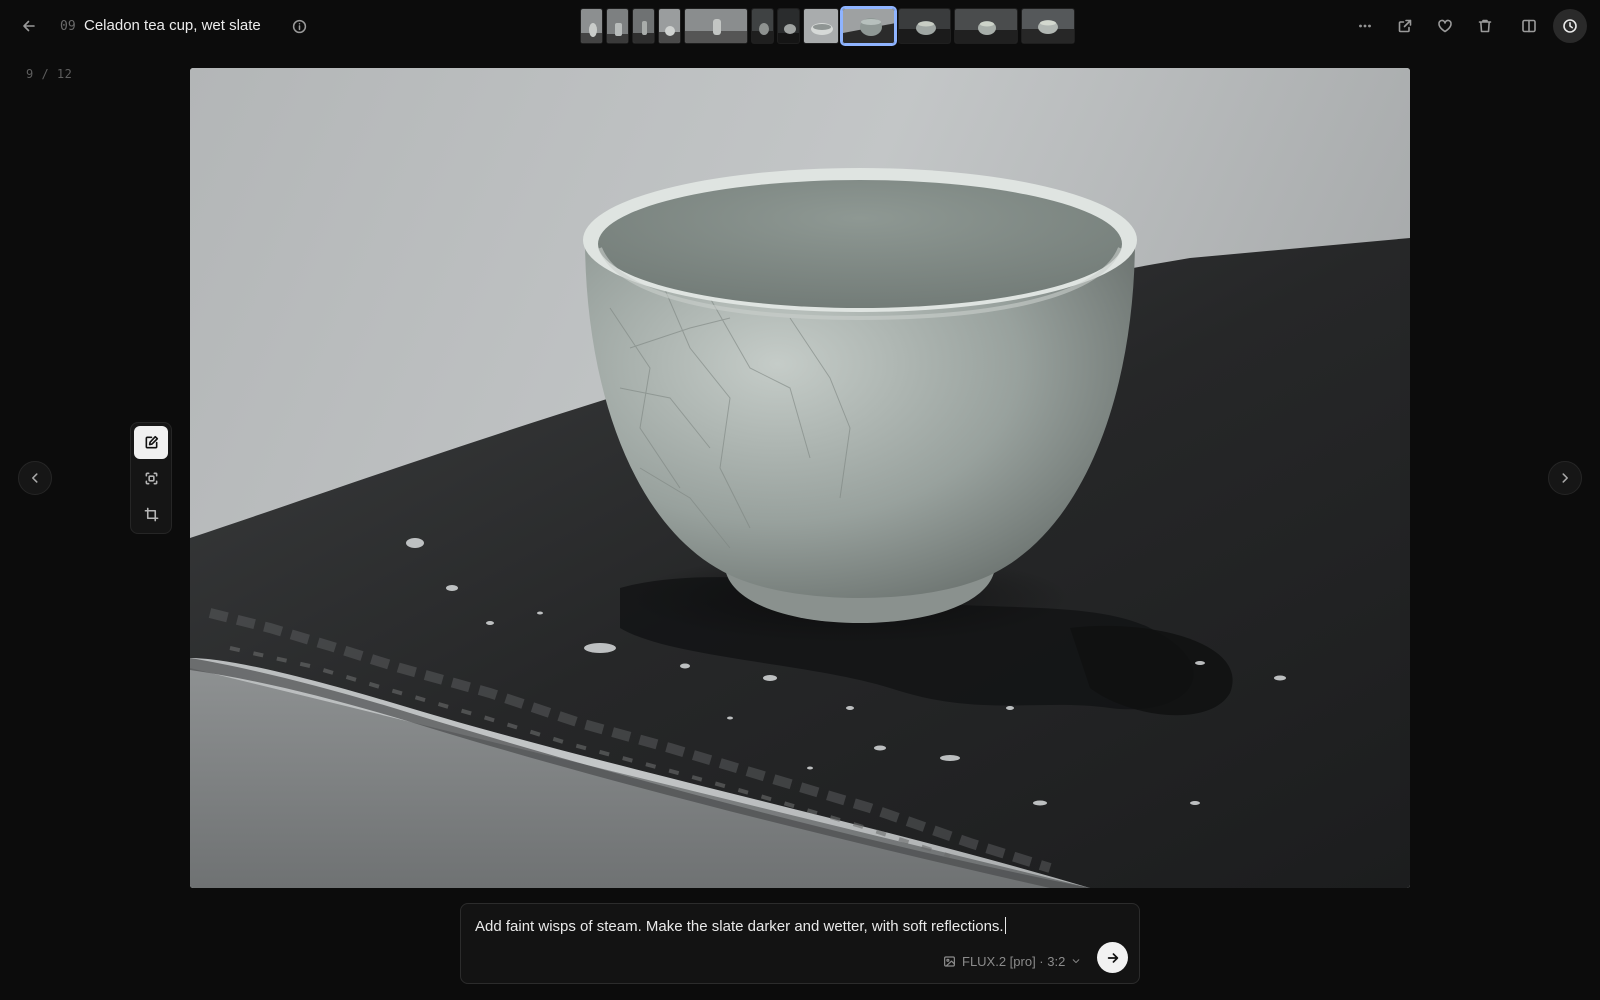  I want to click on text-caret, so click(1005, 925).